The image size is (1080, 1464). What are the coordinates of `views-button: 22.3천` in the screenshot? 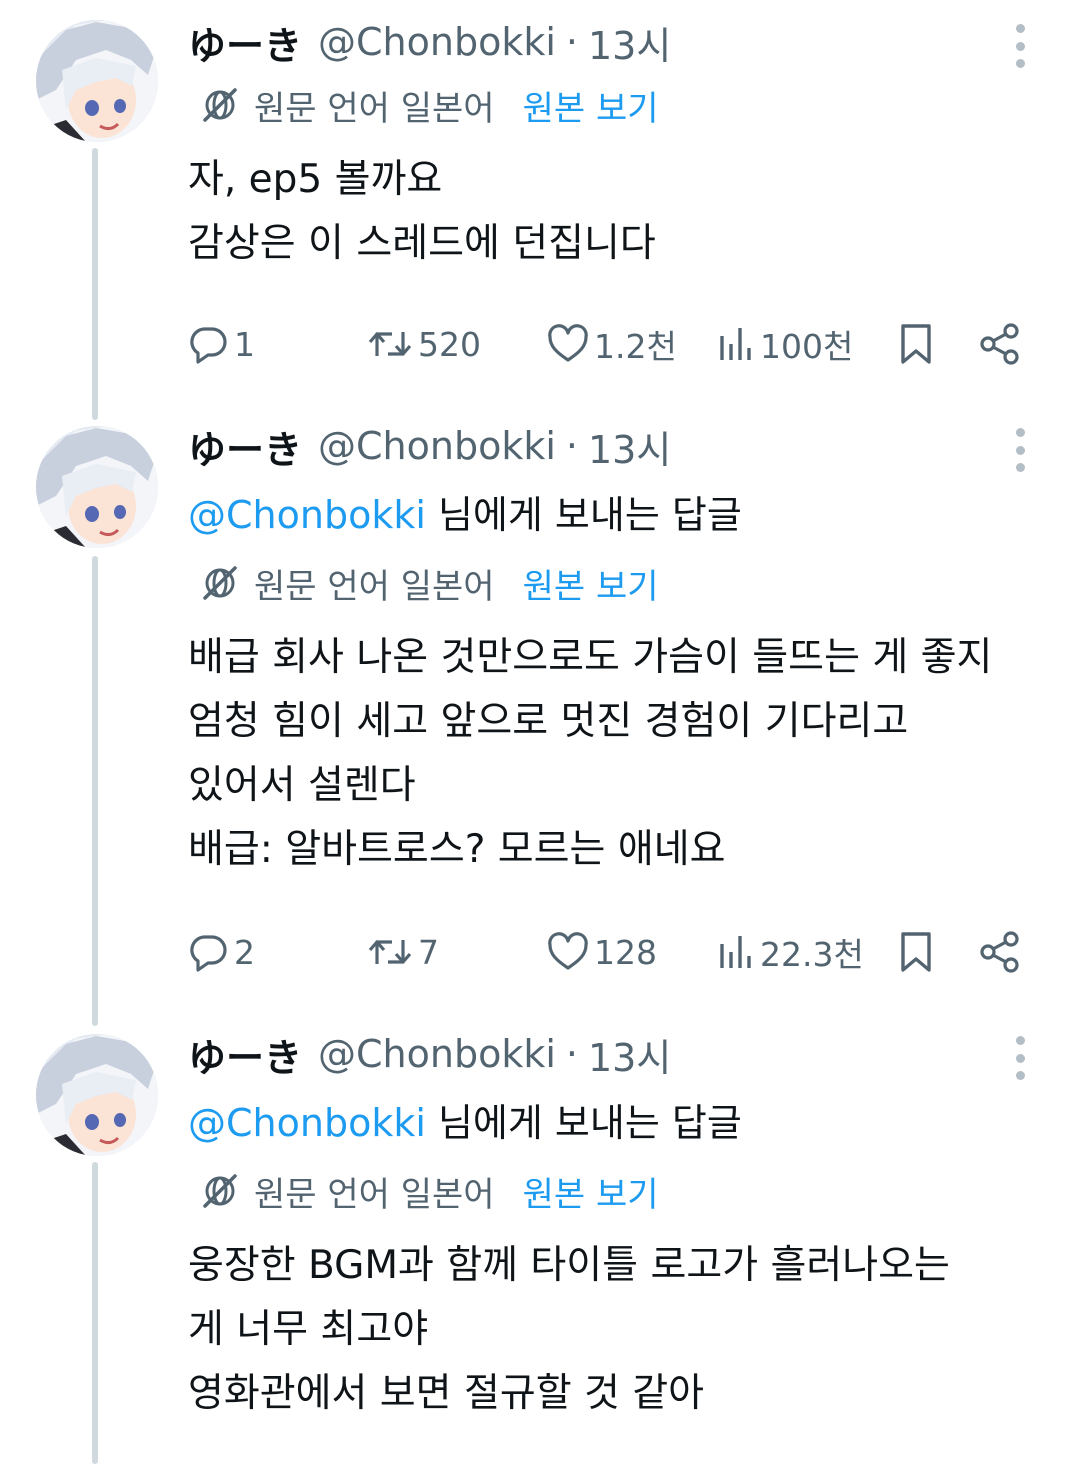 It's located at (790, 952).